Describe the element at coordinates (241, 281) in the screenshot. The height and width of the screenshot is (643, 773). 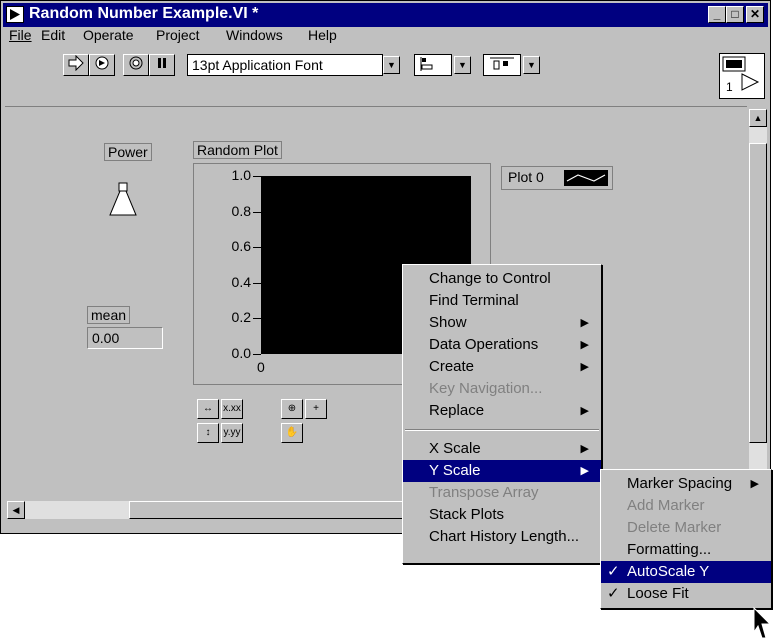
I see `y-tick-label: 0.4` at that location.